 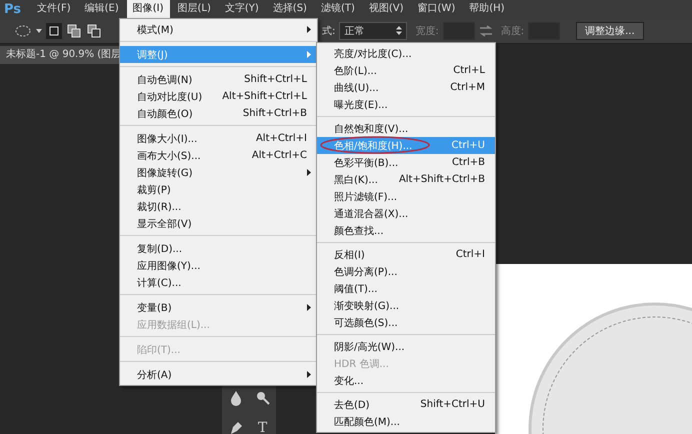 I want to click on menu-bar-item: 图像(I), so click(x=148, y=9).